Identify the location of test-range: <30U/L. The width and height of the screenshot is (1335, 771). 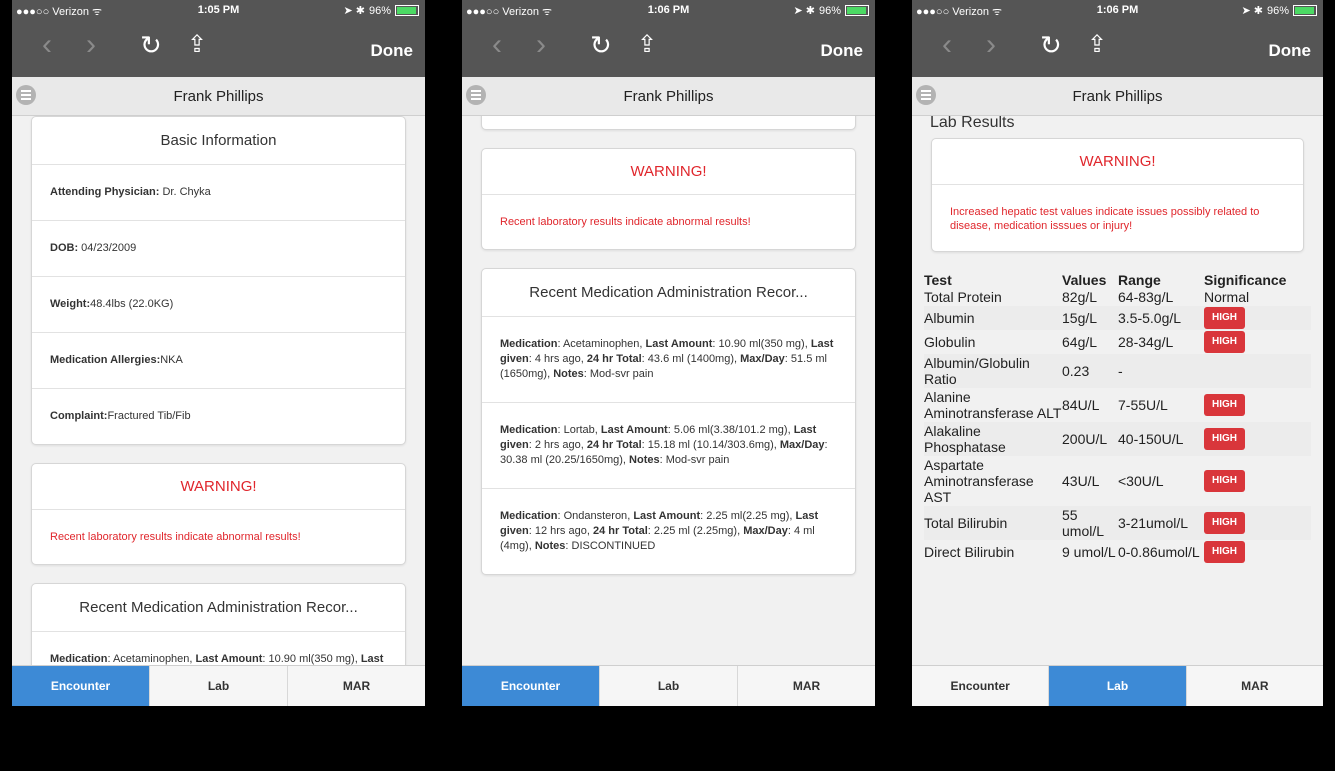
(1141, 481).